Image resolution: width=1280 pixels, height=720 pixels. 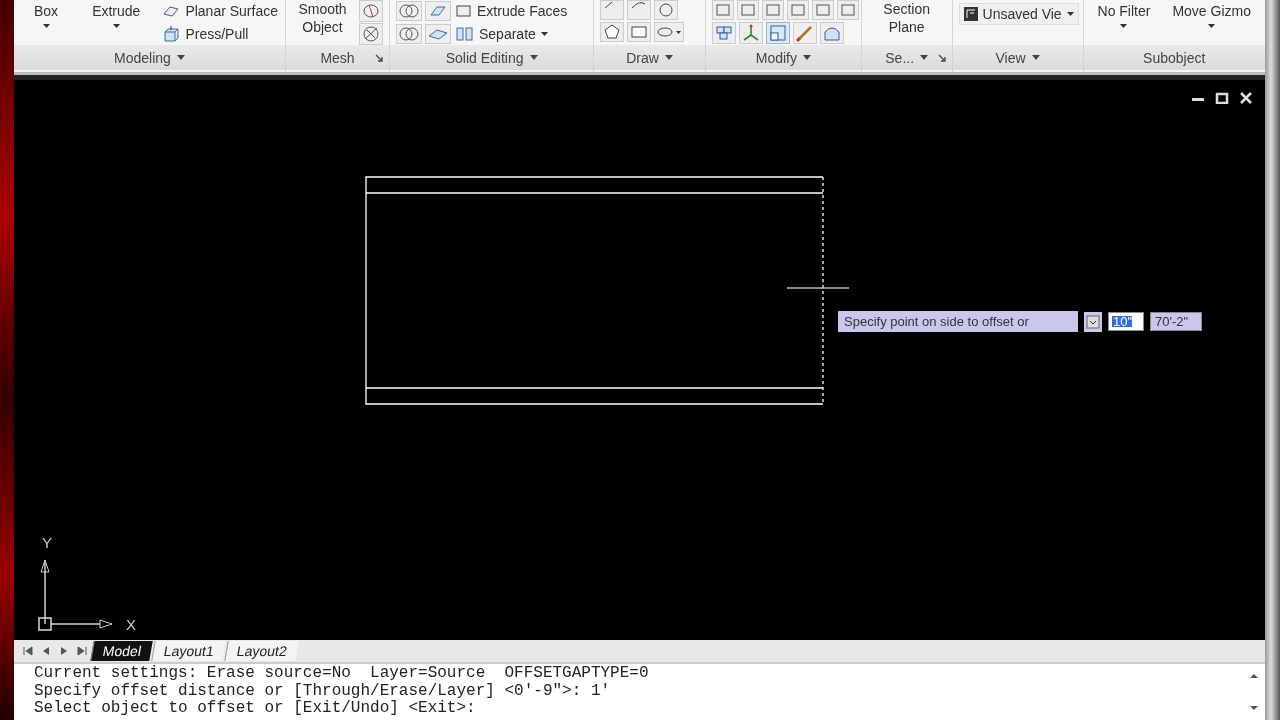 I want to click on layout-tab: Layout1, so click(x=188, y=651).